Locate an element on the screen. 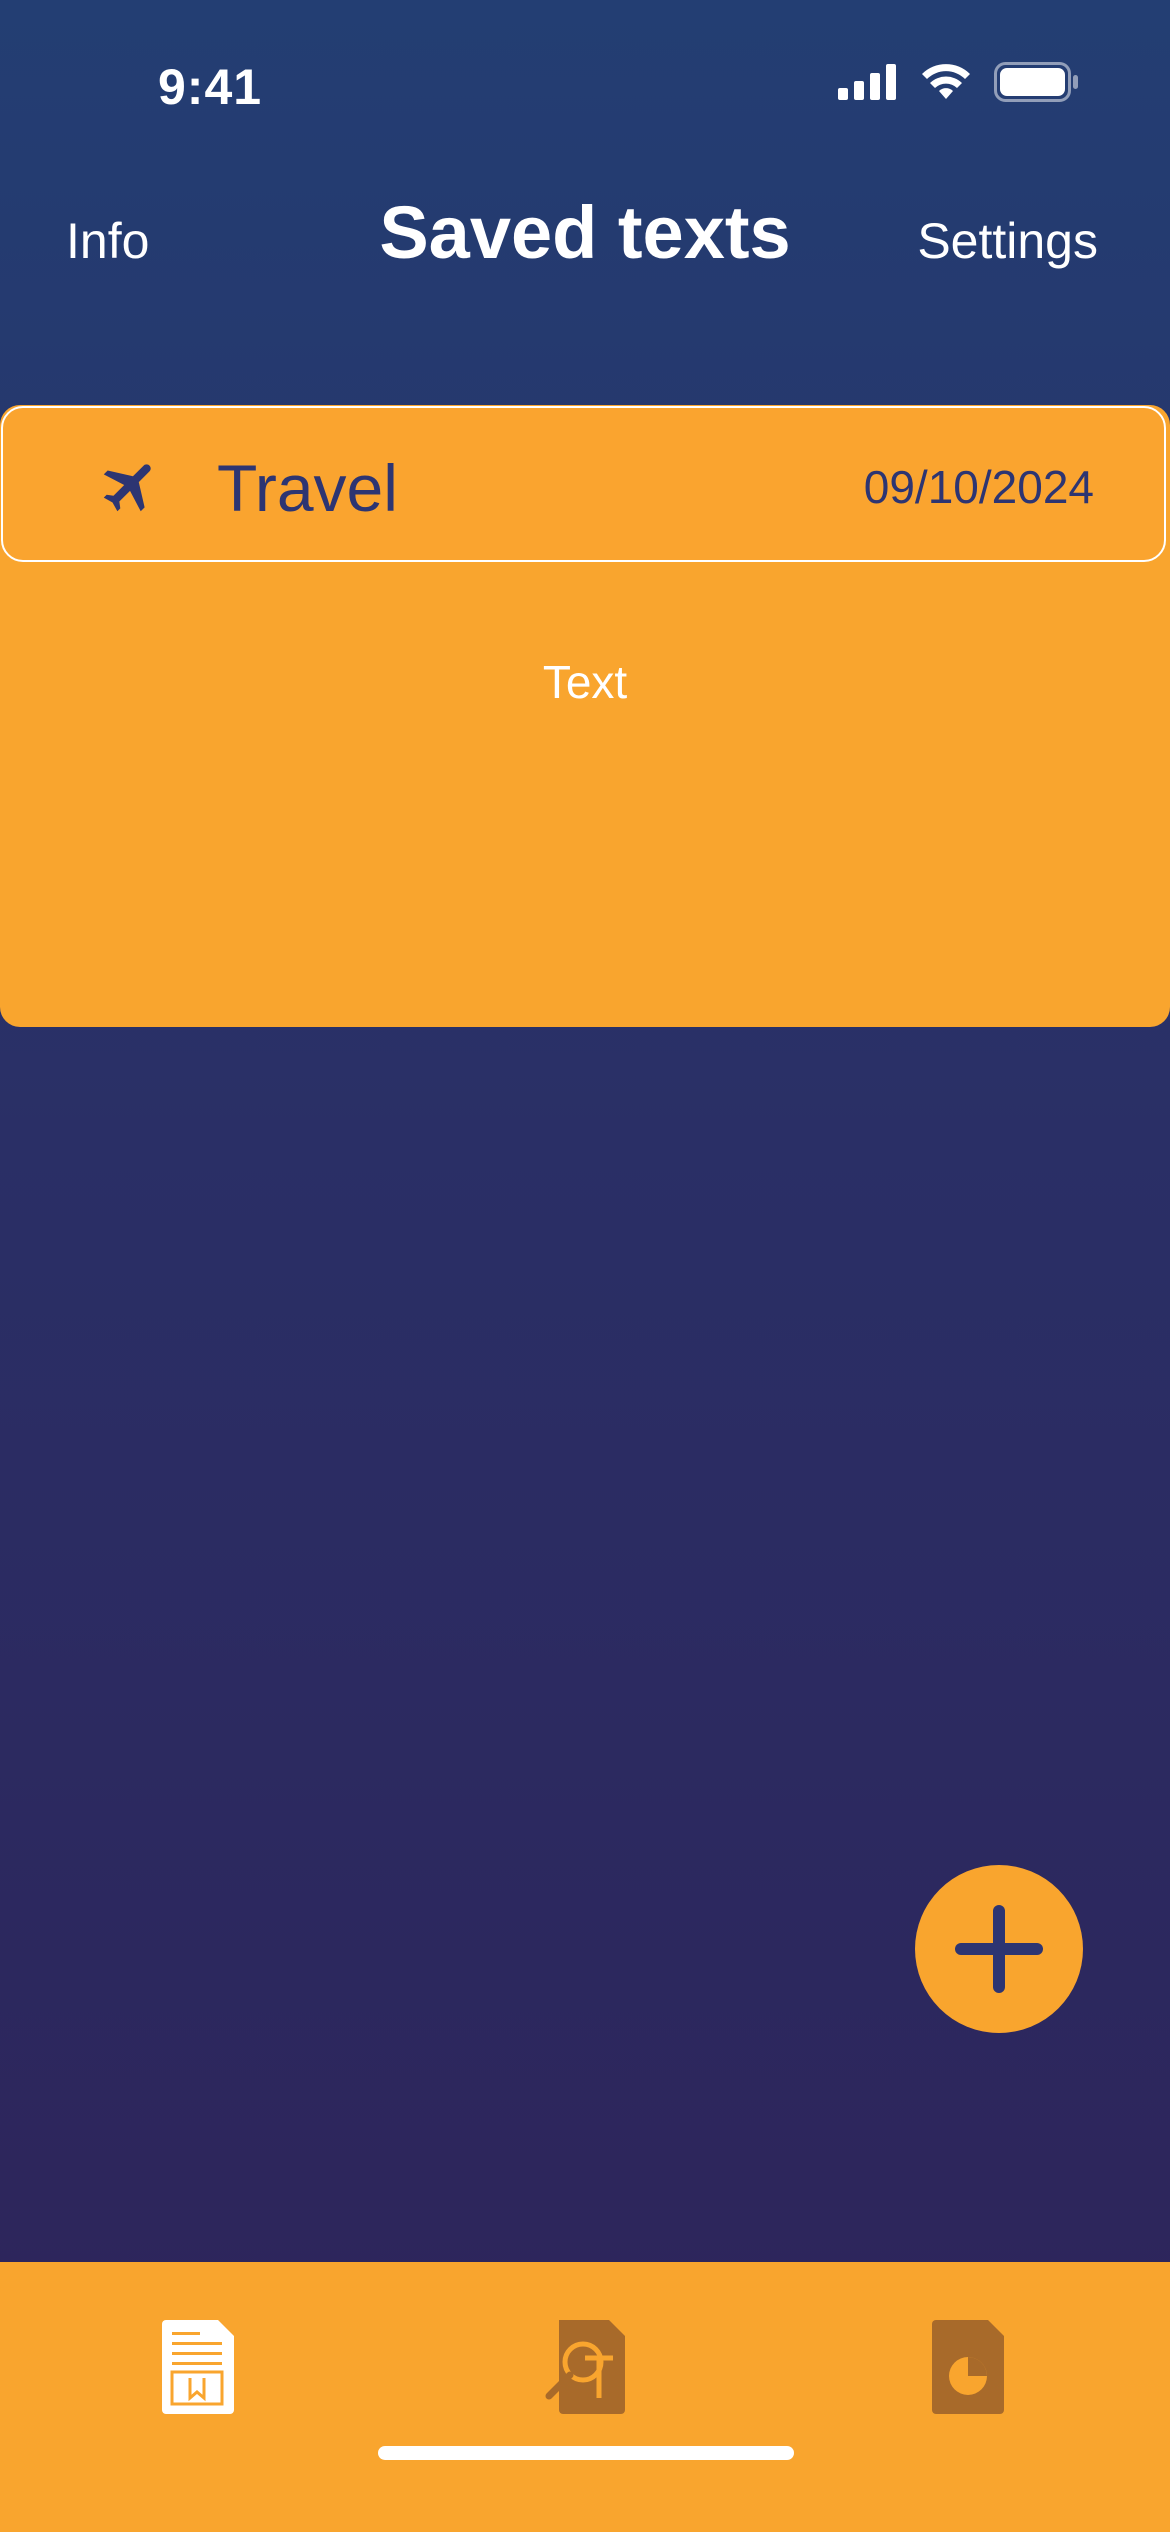 This screenshot has height=2532, width=1170. tab-bar is located at coordinates (585, 2397).